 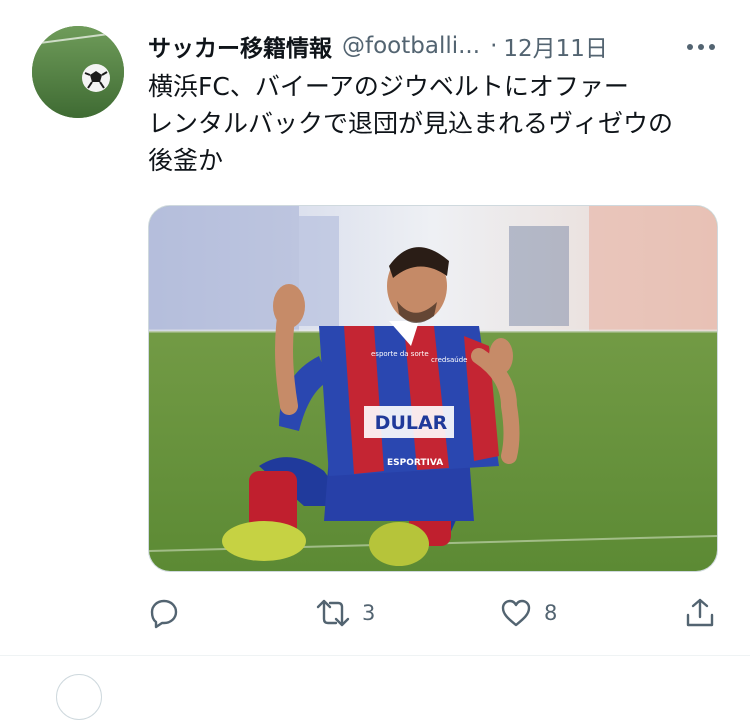 I want to click on heart-icon, so click(x=516, y=613).